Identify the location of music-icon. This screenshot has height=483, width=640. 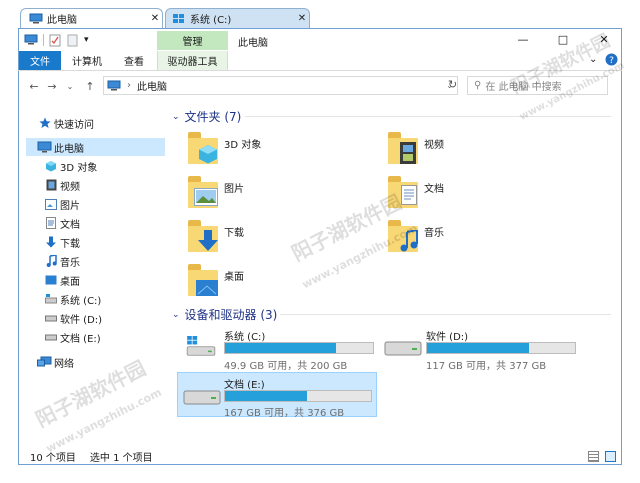
(51, 261).